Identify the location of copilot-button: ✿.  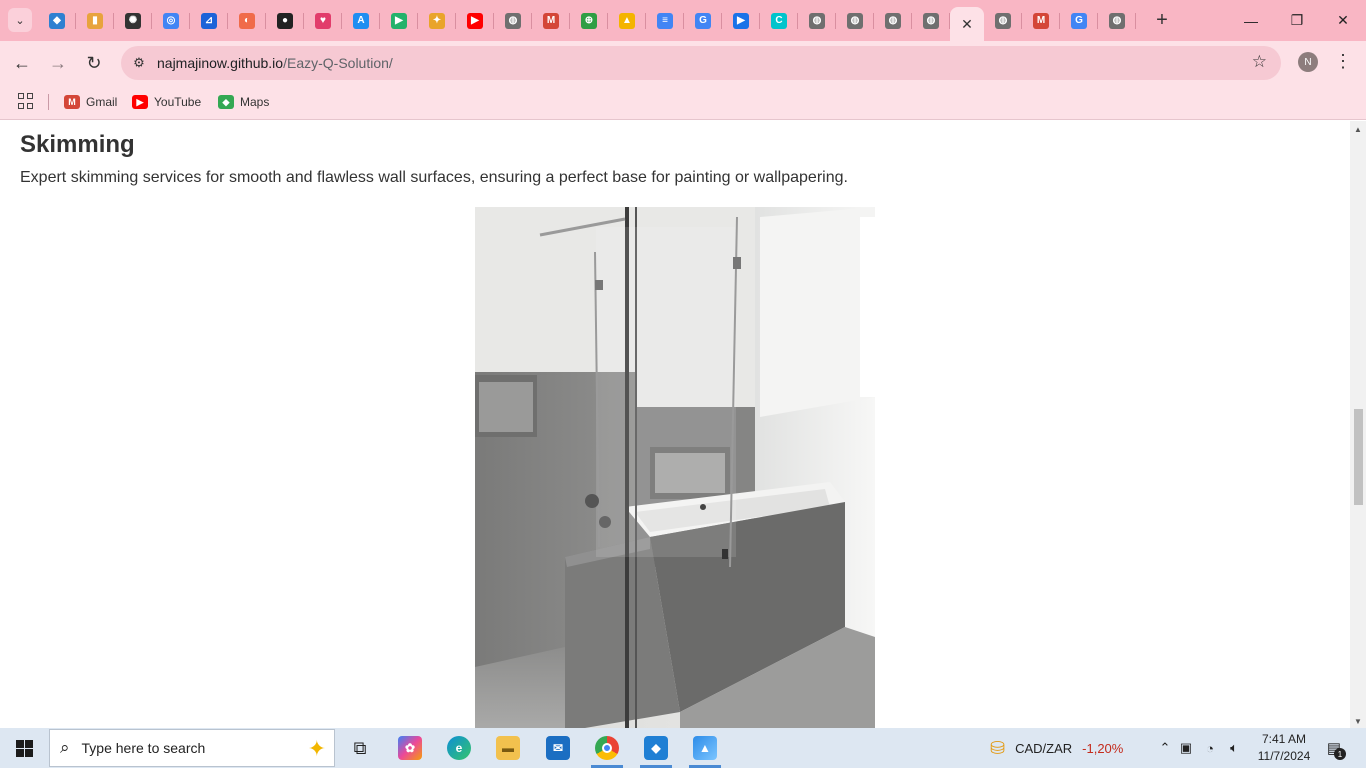
(410, 748).